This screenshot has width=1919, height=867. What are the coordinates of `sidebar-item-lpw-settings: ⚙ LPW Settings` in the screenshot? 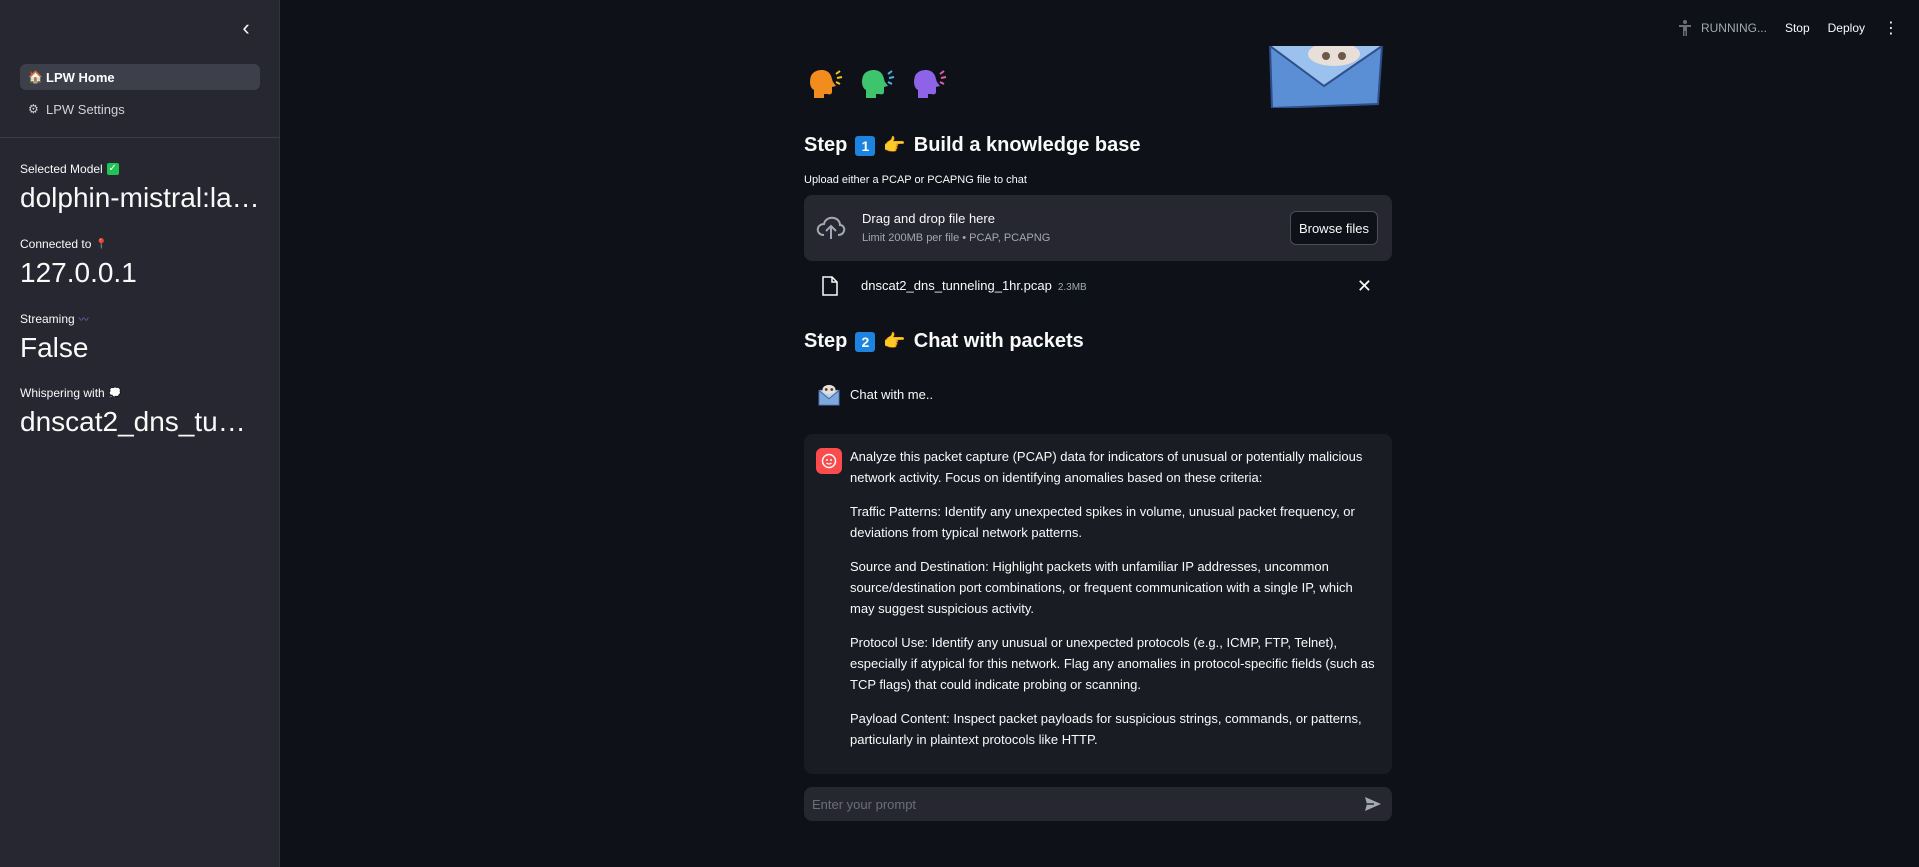 It's located at (140, 109).